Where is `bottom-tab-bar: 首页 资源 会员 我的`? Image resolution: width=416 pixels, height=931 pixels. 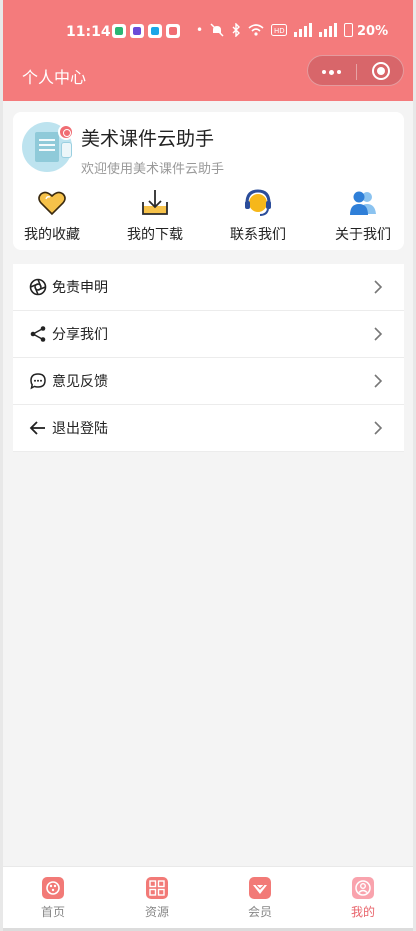
bottom-tab-bar: 首页 资源 会员 我的 is located at coordinates (208, 898).